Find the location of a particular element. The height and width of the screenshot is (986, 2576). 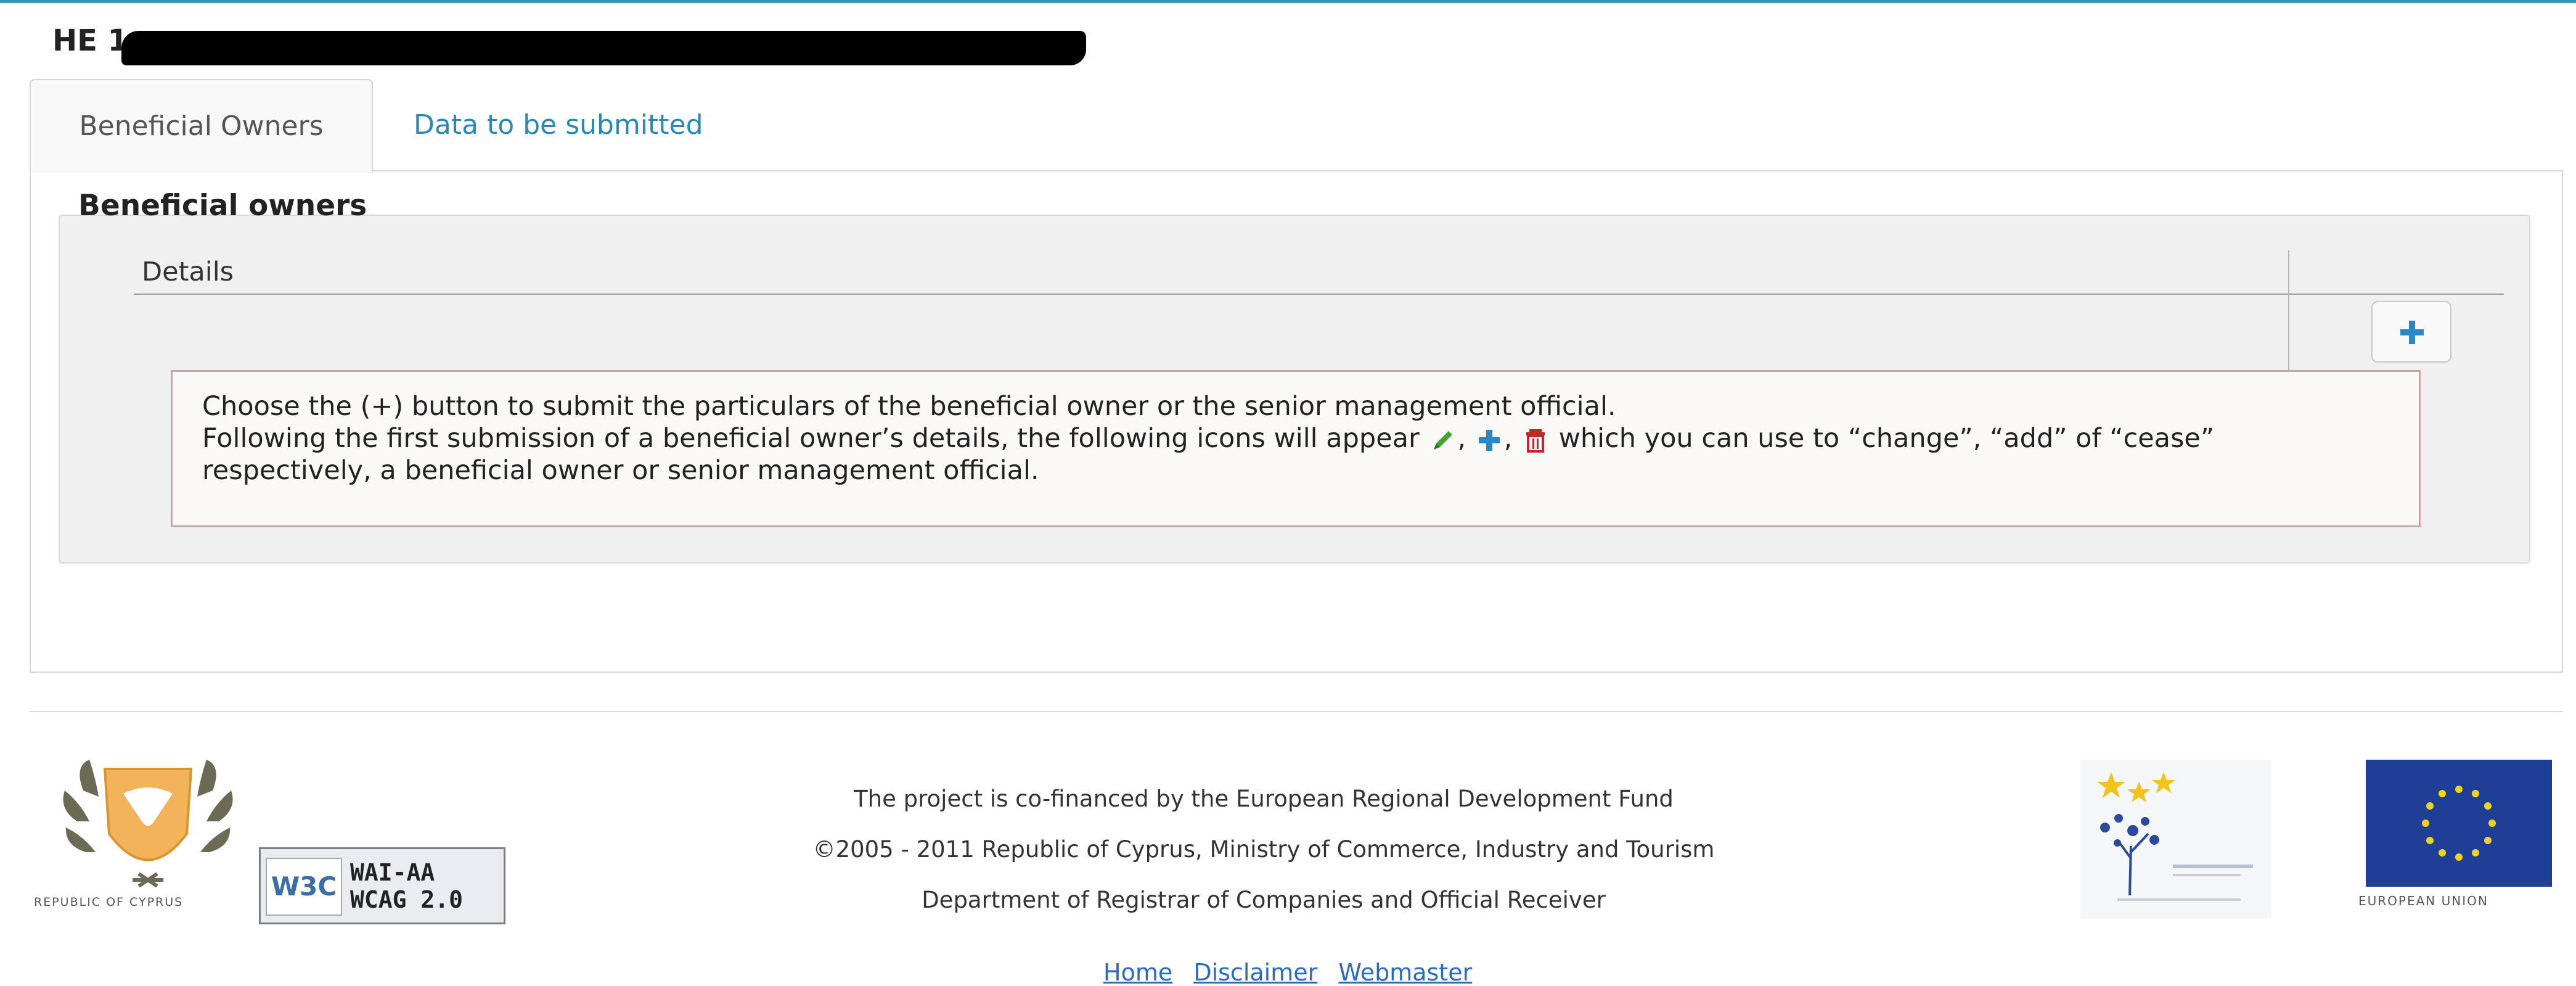

w3c-wcag-badge: W3C WAI-AA WCAG 2.0 is located at coordinates (382, 885).